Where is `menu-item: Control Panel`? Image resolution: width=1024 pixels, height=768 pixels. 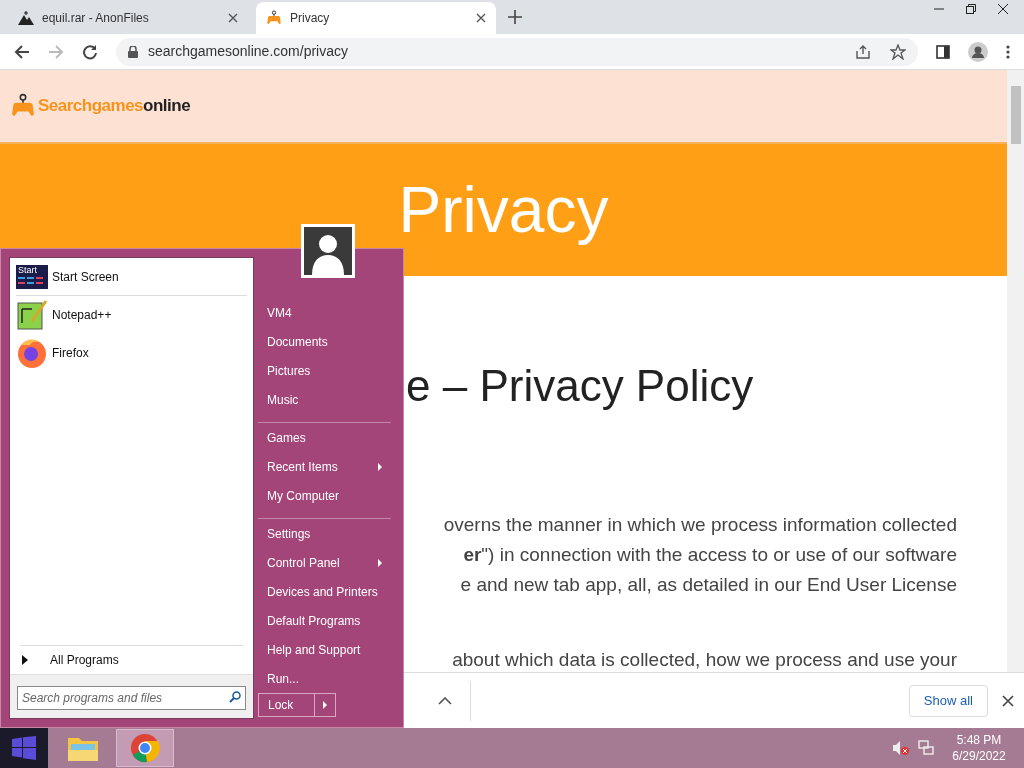
menu-item: Control Panel is located at coordinates (324, 562).